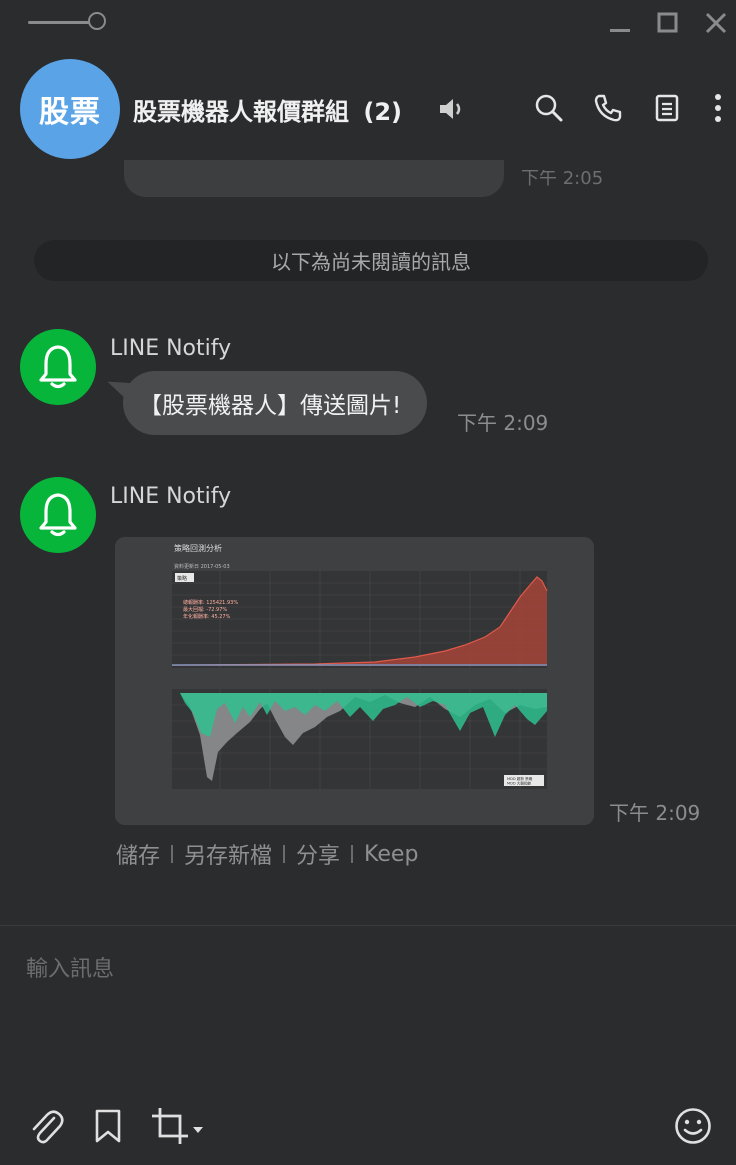  I want to click on message-input, so click(371, 969).